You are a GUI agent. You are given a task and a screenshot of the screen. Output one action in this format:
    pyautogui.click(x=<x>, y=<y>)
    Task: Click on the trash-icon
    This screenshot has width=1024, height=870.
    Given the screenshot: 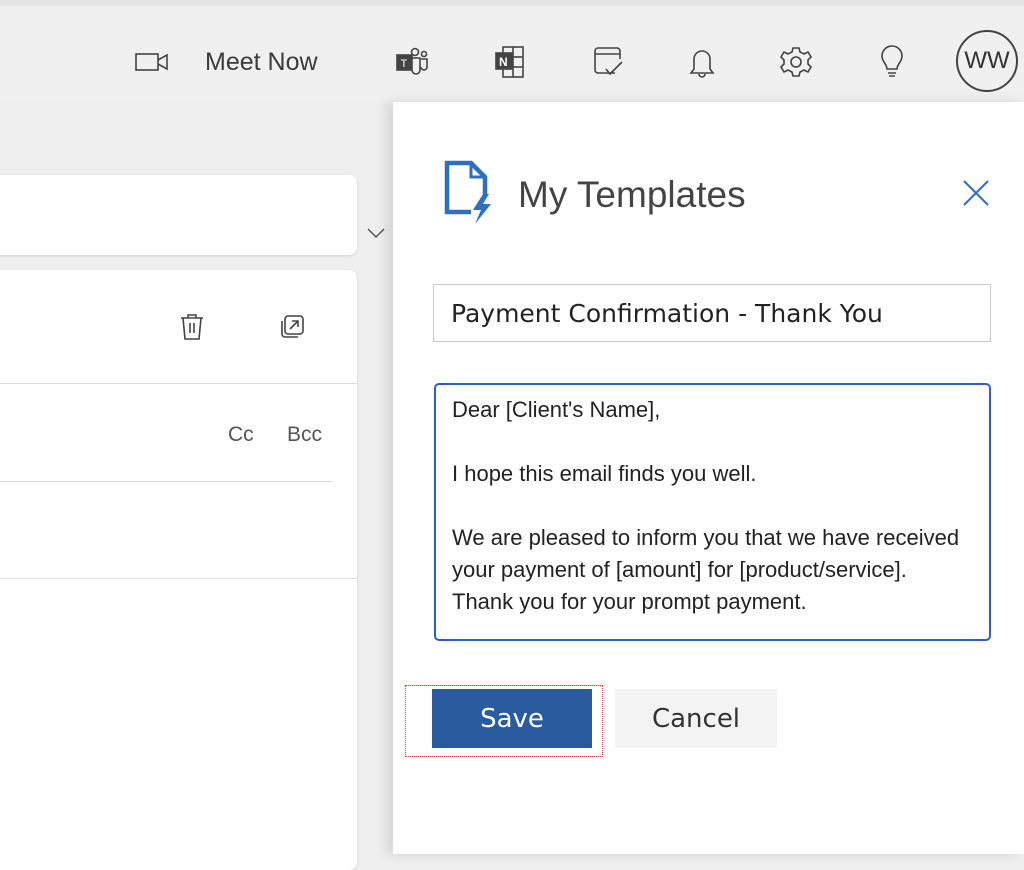 What is the action you would take?
    pyautogui.click(x=192, y=327)
    